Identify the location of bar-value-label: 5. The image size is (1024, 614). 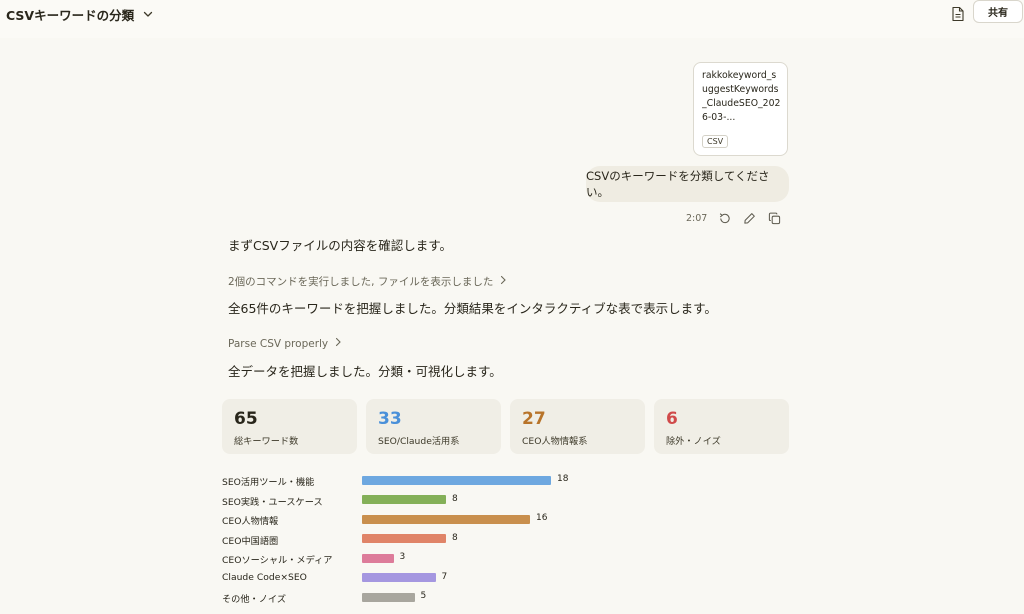
(423, 596).